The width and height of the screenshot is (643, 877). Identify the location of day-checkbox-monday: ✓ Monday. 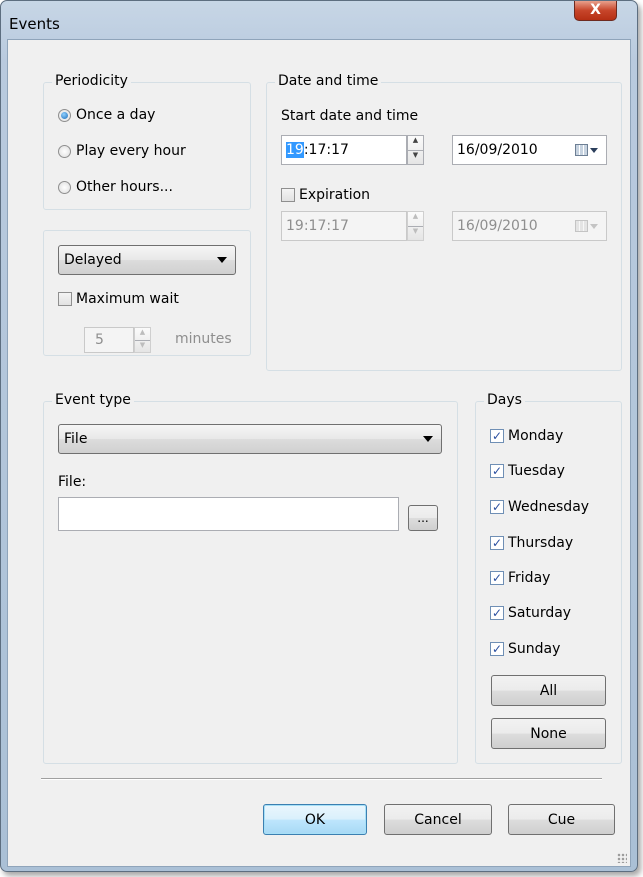
(526, 436).